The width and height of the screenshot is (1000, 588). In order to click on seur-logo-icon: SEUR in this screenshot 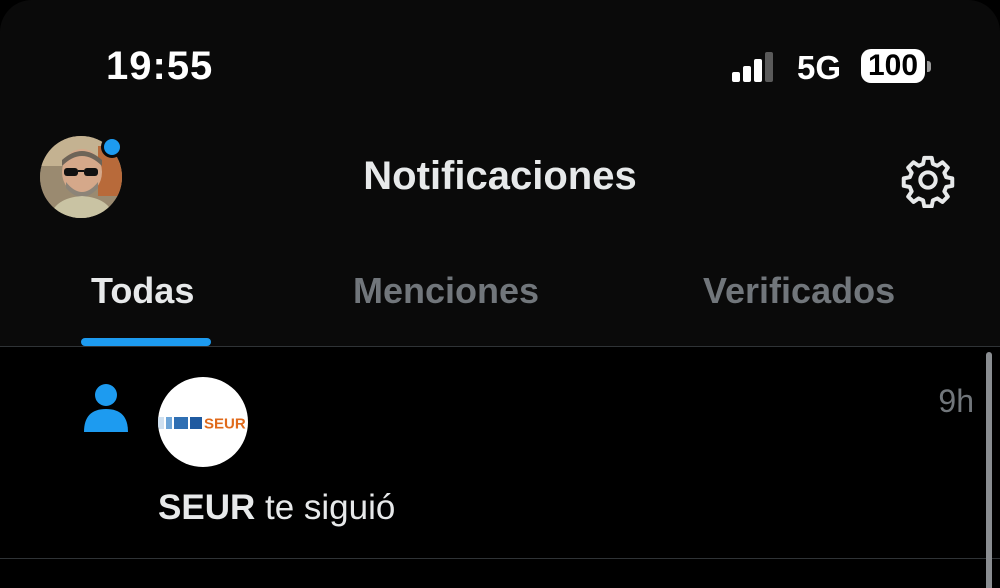, I will do `click(202, 424)`.